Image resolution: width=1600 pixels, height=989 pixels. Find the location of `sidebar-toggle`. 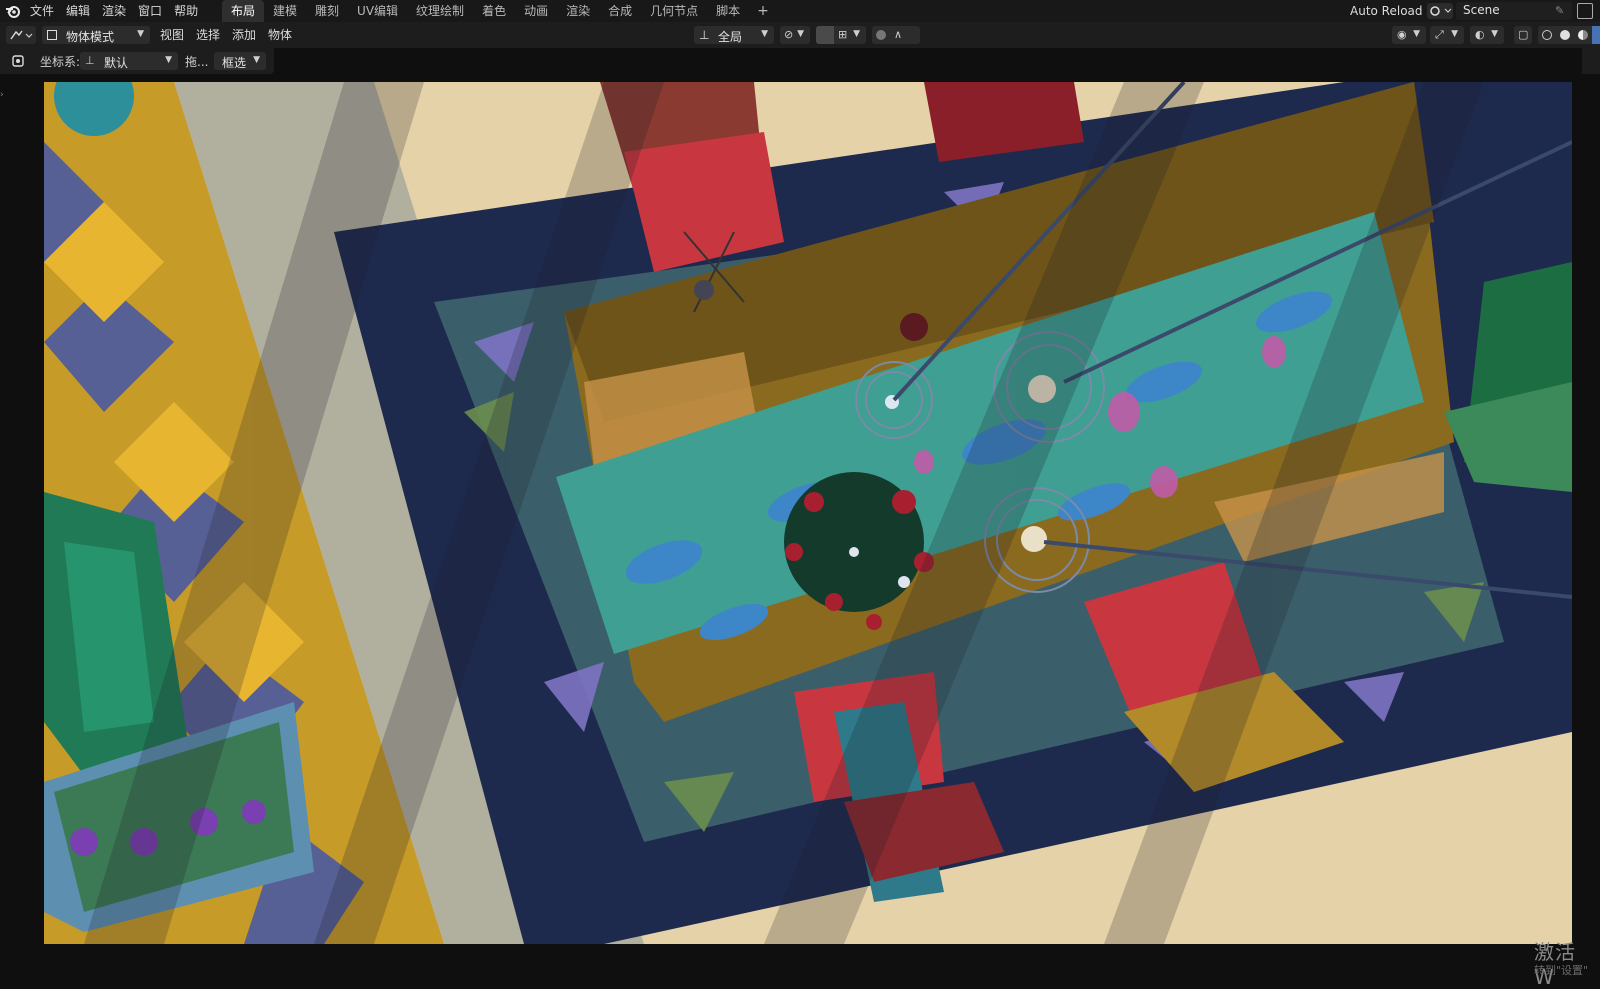

sidebar-toggle is located at coordinates (1591, 61).